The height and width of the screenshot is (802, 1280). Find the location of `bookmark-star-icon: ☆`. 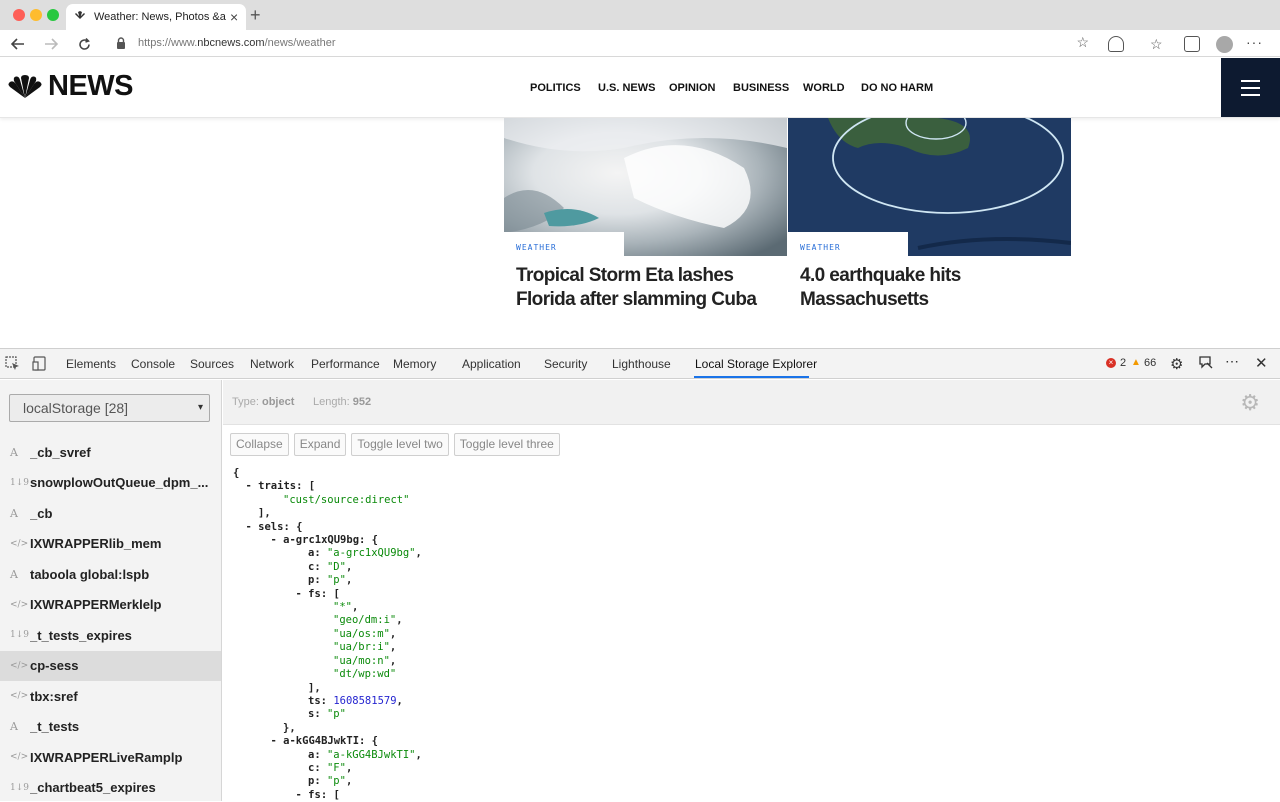

bookmark-star-icon: ☆ is located at coordinates (1082, 42).